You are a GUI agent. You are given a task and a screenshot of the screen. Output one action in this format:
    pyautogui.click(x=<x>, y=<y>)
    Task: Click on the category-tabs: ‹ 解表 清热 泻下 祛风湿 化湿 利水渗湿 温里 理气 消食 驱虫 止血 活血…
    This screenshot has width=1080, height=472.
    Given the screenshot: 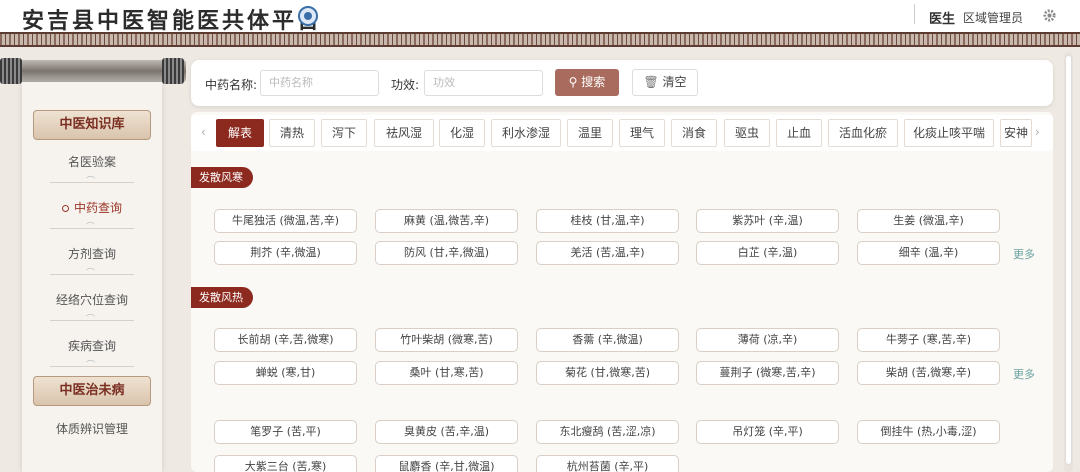 What is the action you would take?
    pyautogui.click(x=622, y=133)
    